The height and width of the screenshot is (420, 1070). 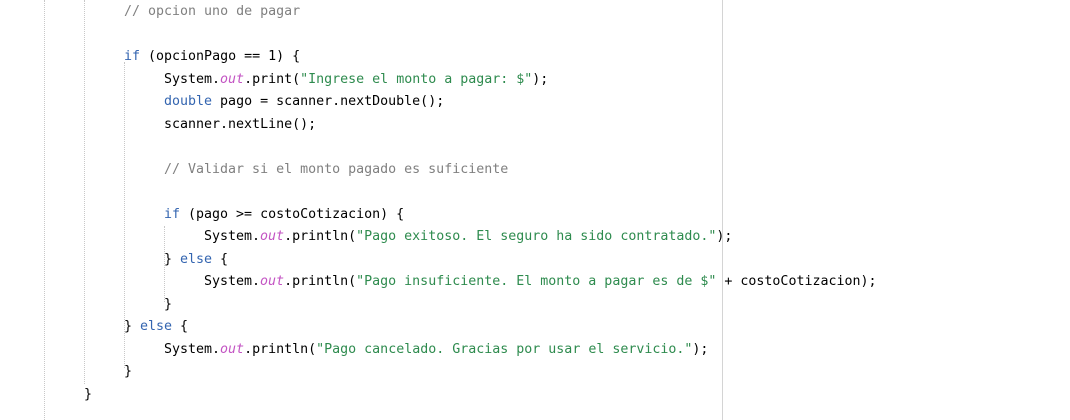 What do you see at coordinates (220, 56) in the screenshot?
I see `code-token-plain: (opcionPago == 1) {` at bounding box center [220, 56].